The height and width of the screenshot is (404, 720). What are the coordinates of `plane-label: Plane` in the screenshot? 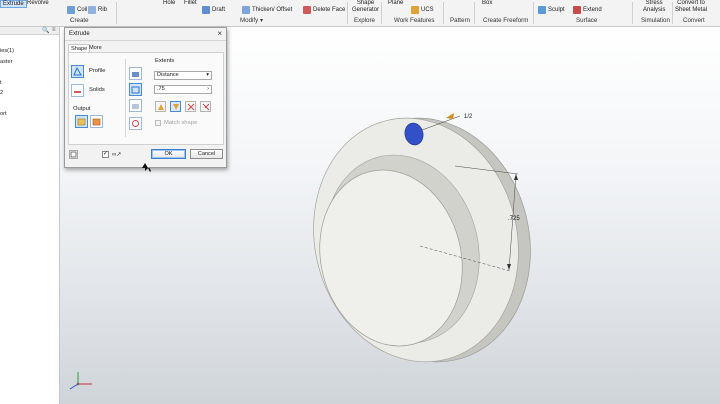 It's located at (396, 3).